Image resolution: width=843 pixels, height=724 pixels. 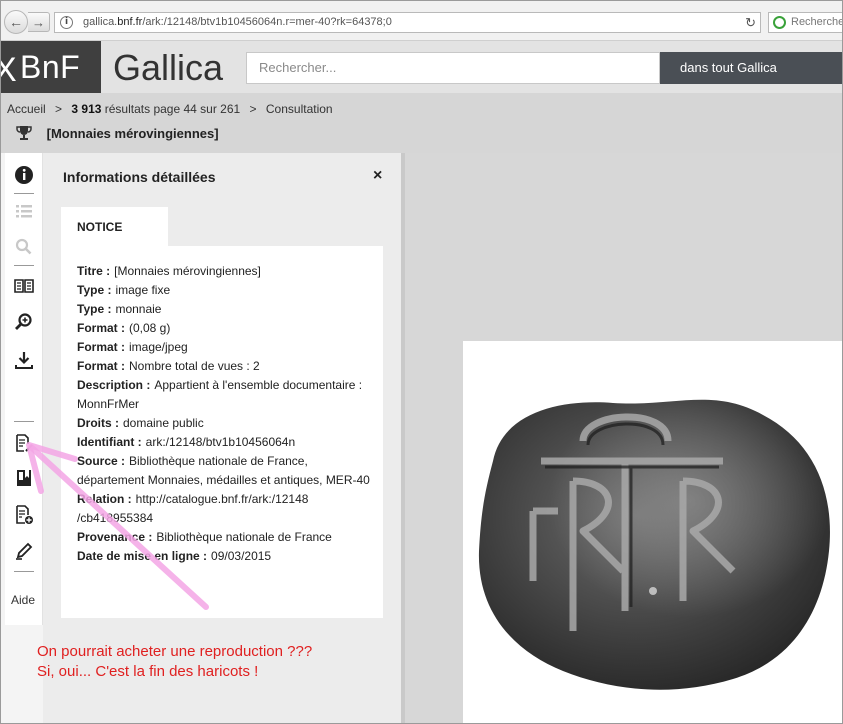 What do you see at coordinates (114, 227) in the screenshot?
I see `tab-notice: NOTICE` at bounding box center [114, 227].